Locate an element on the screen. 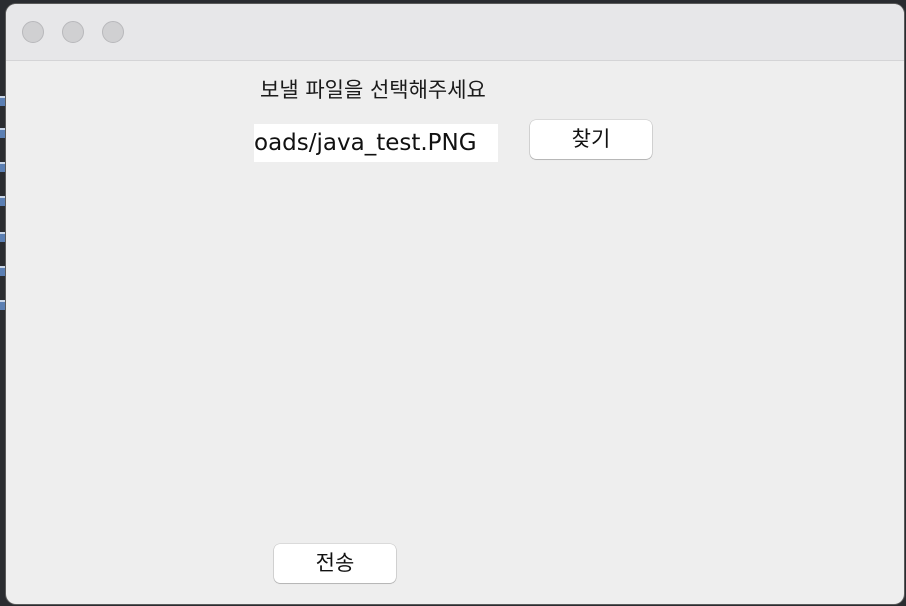  close-window-button is located at coordinates (33, 32).